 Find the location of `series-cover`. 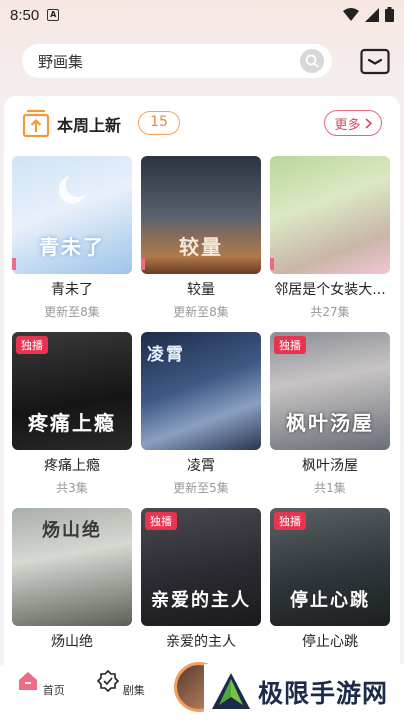

series-cover is located at coordinates (330, 215).